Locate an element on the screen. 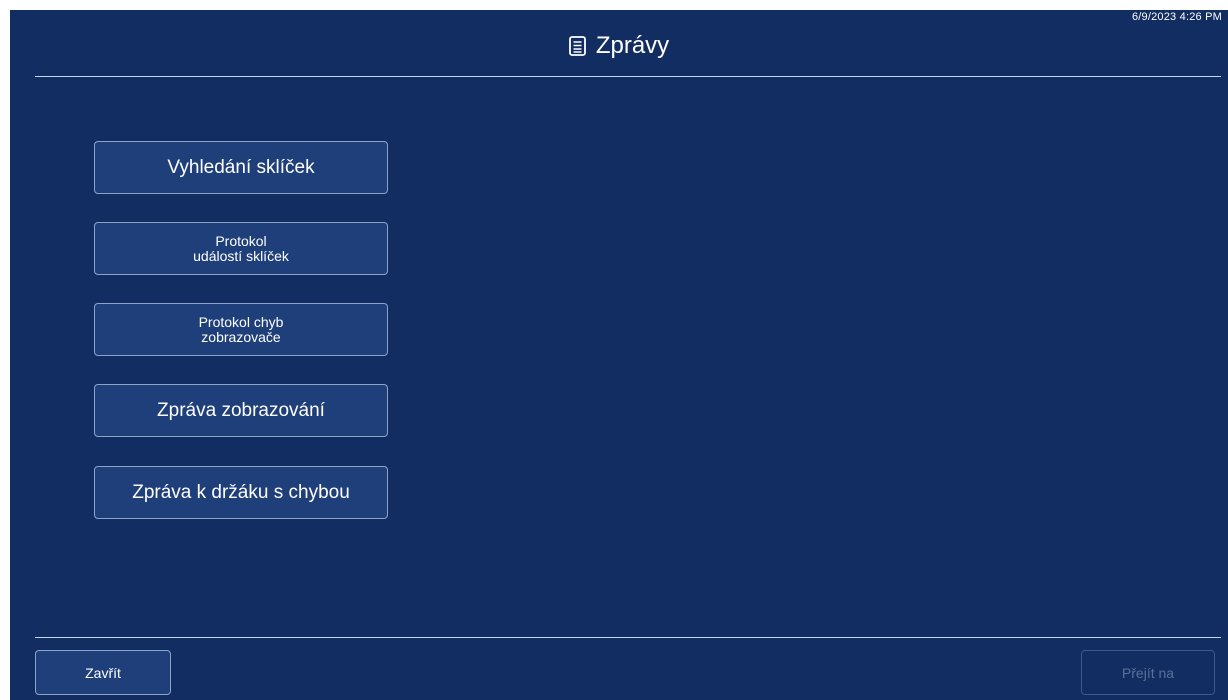 This screenshot has height=700, width=1228. timestamp: 6/9/2023 4:26 PM is located at coordinates (1176, 17).